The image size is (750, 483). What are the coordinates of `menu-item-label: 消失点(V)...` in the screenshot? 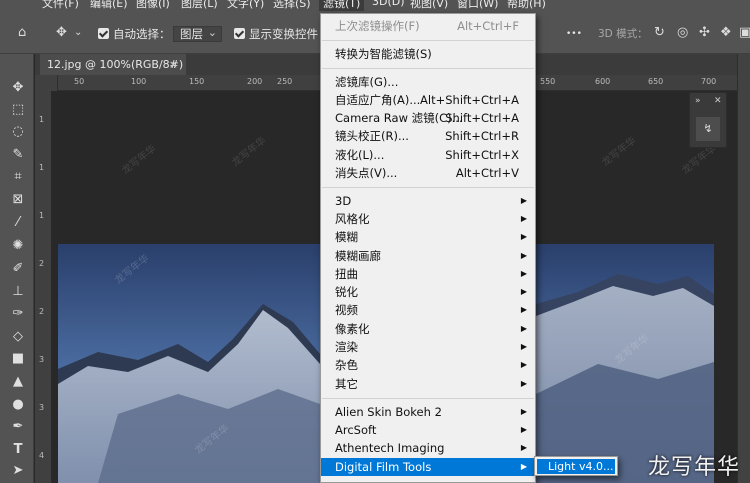 It's located at (366, 173).